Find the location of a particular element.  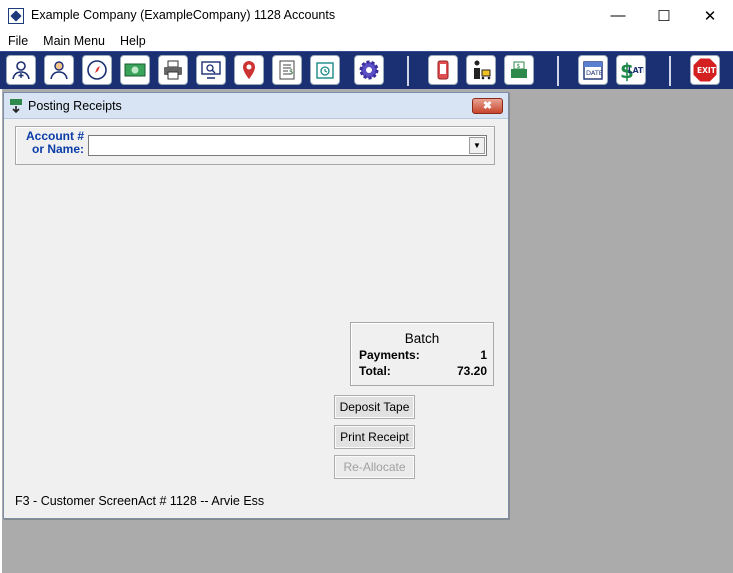

date-calendar-icon: DATE is located at coordinates (593, 70).